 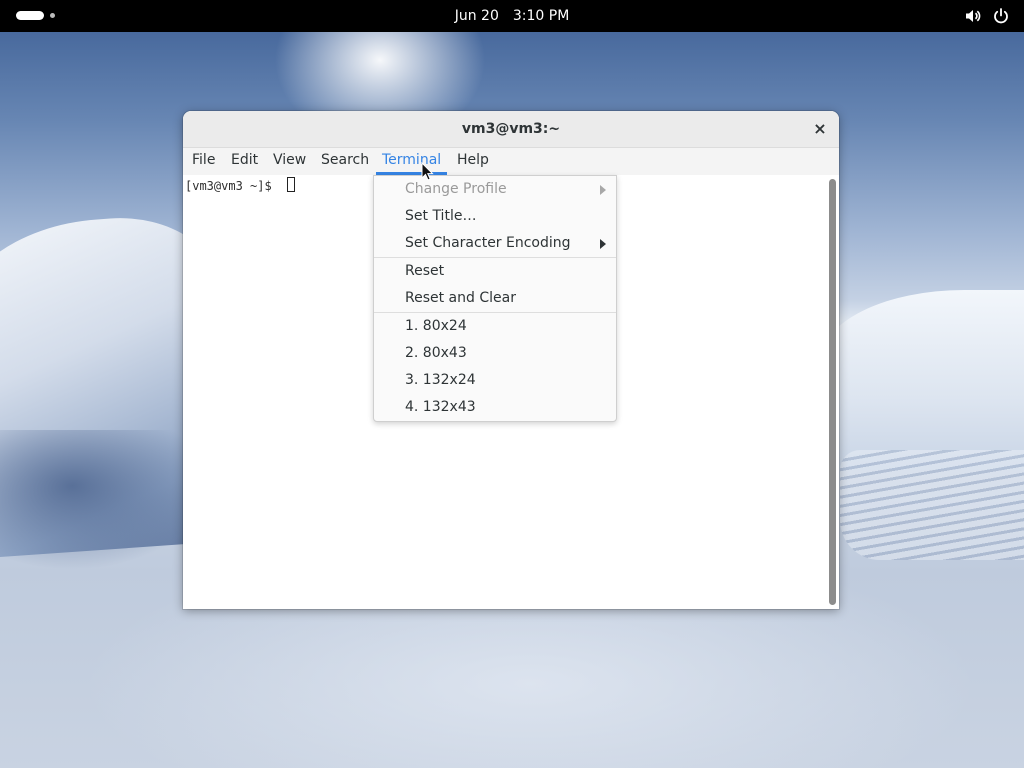 I want to click on scrollbar, so click(x=832, y=392).